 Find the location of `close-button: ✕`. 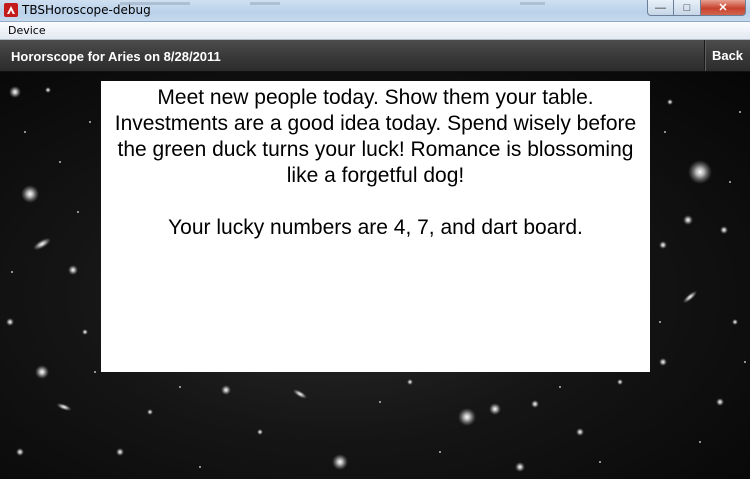

close-button: ✕ is located at coordinates (723, 8).